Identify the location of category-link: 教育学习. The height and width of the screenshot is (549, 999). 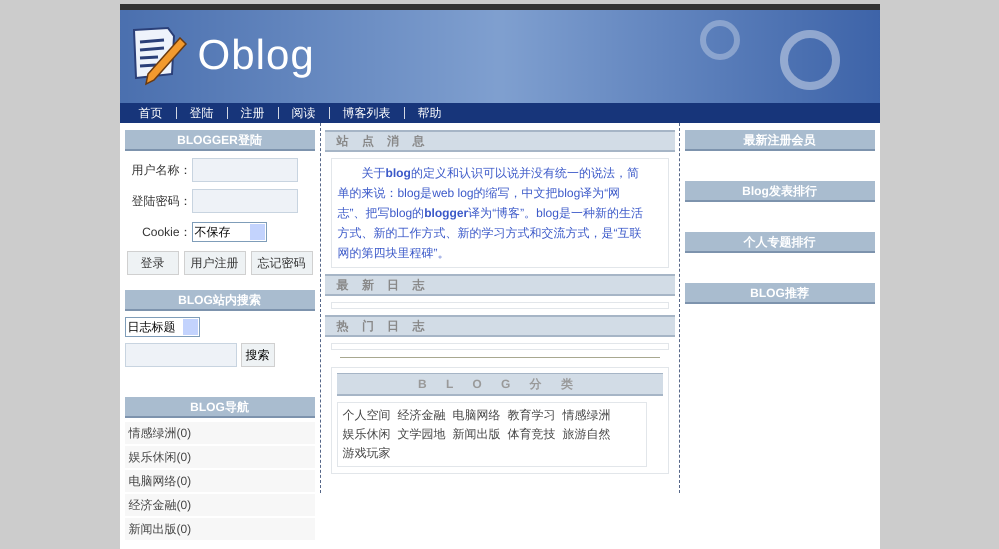
(532, 415).